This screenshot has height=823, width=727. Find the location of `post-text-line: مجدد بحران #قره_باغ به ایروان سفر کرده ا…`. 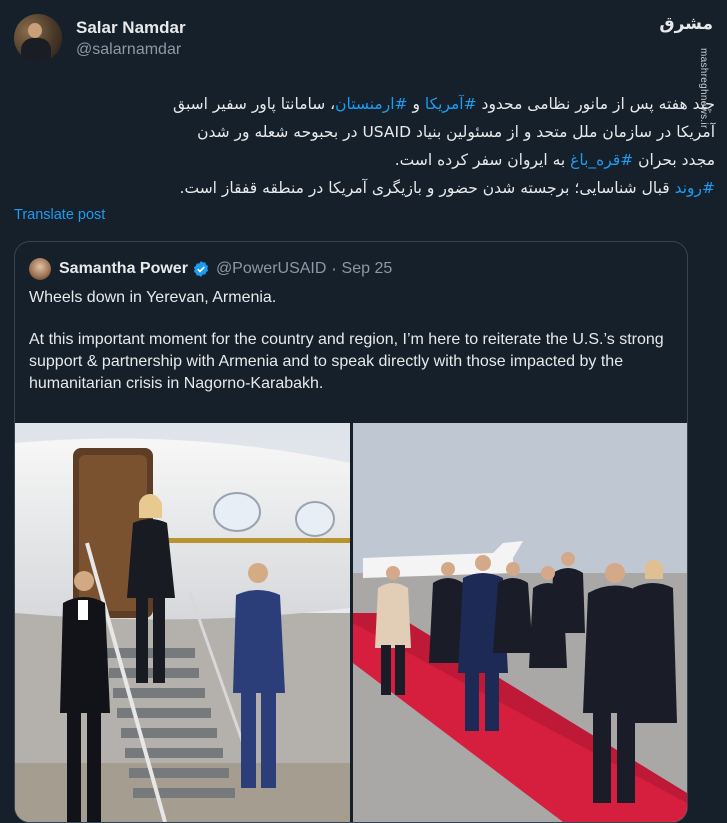

post-text-line: مجدد بحران #قره_باغ به ایروان سفر کرده ا… is located at coordinates (554, 160).